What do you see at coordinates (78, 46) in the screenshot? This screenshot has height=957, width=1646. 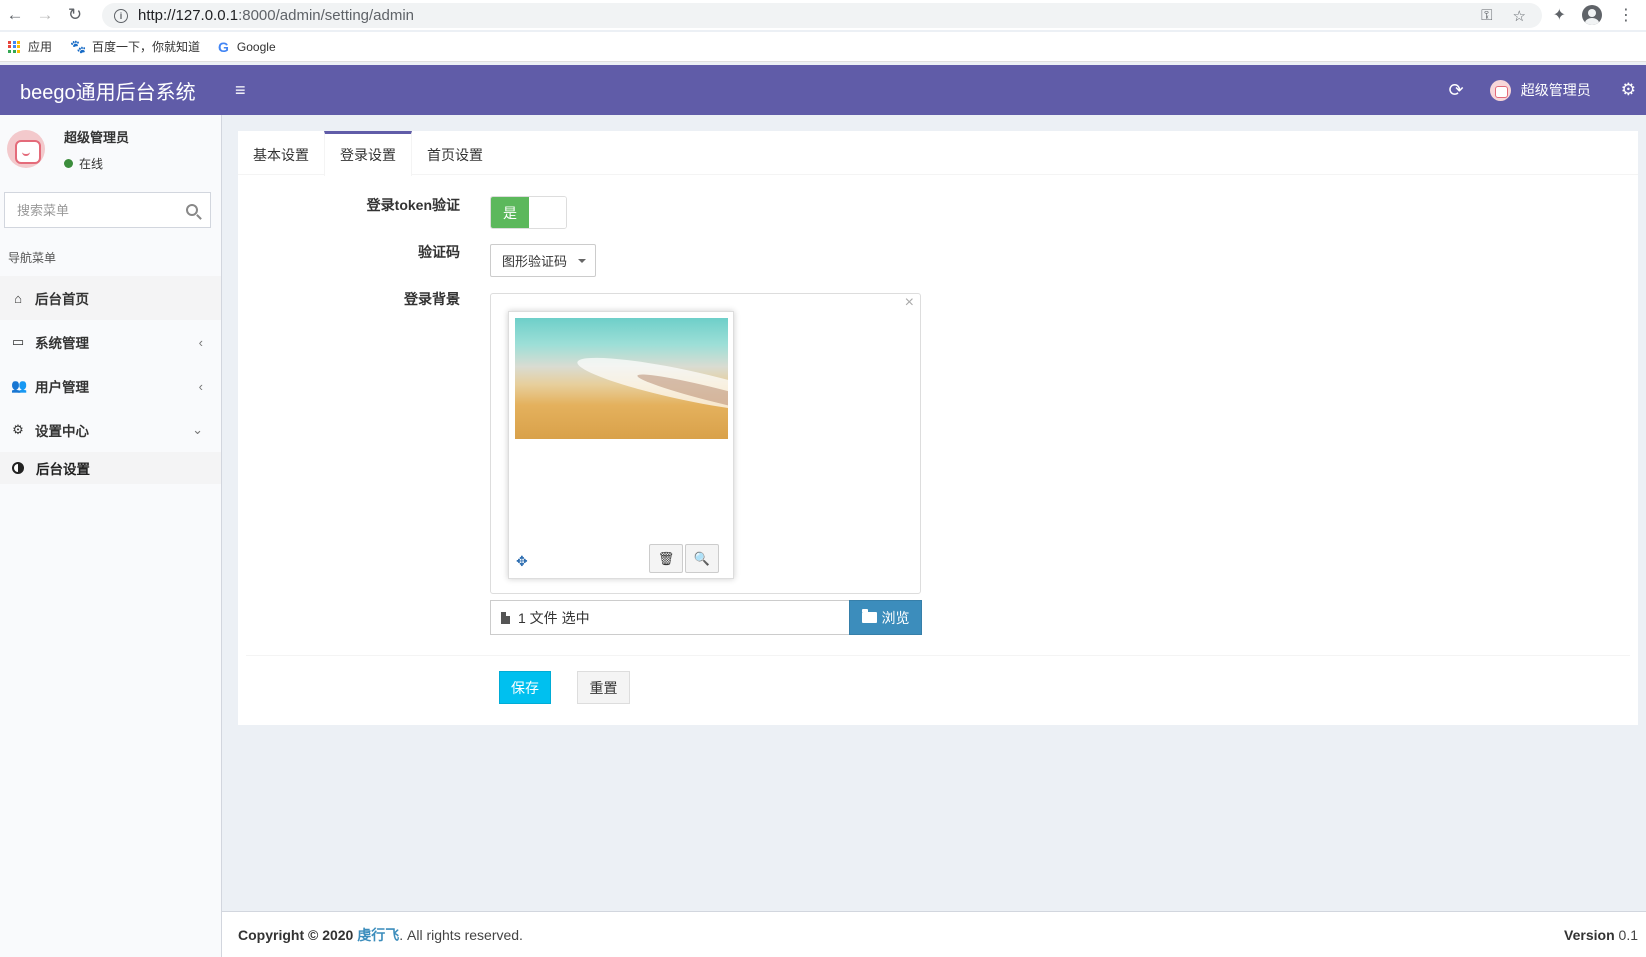 I see `baidu-paw-icon: 🐾` at bounding box center [78, 46].